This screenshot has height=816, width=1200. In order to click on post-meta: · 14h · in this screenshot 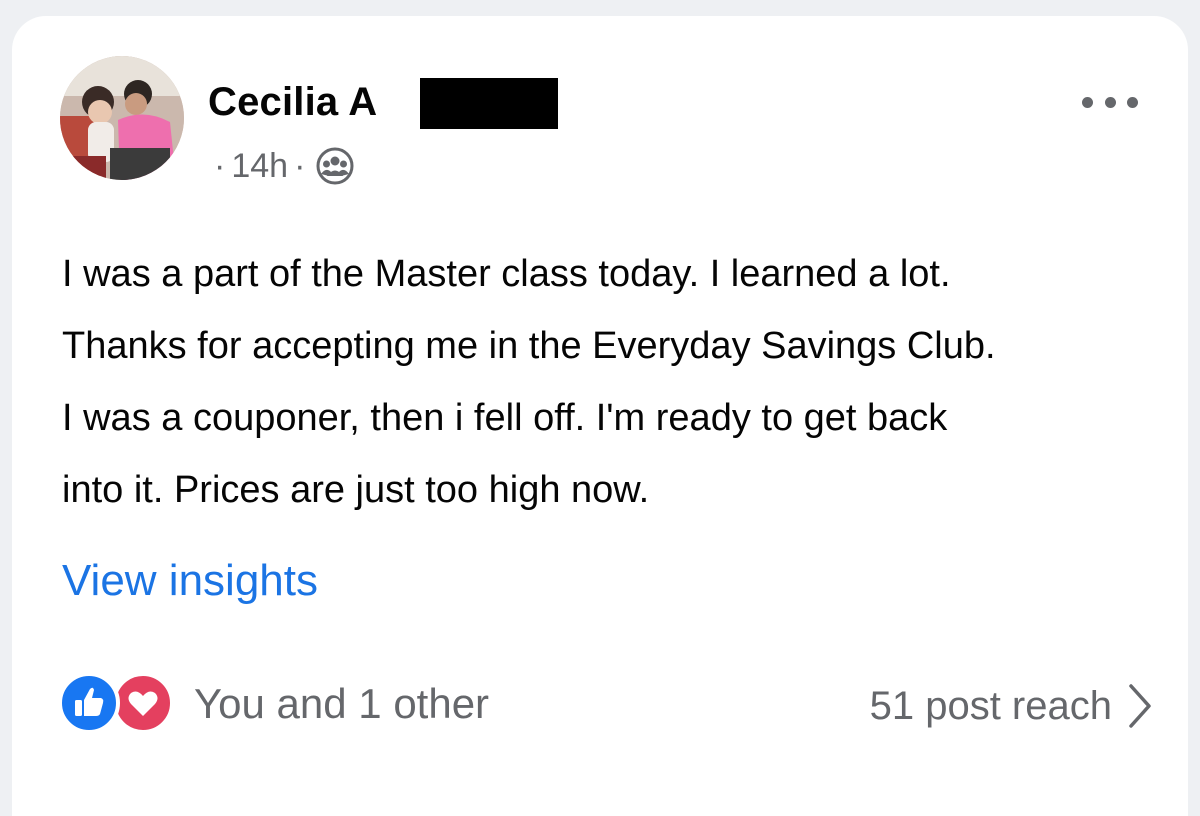, I will do `click(281, 166)`.